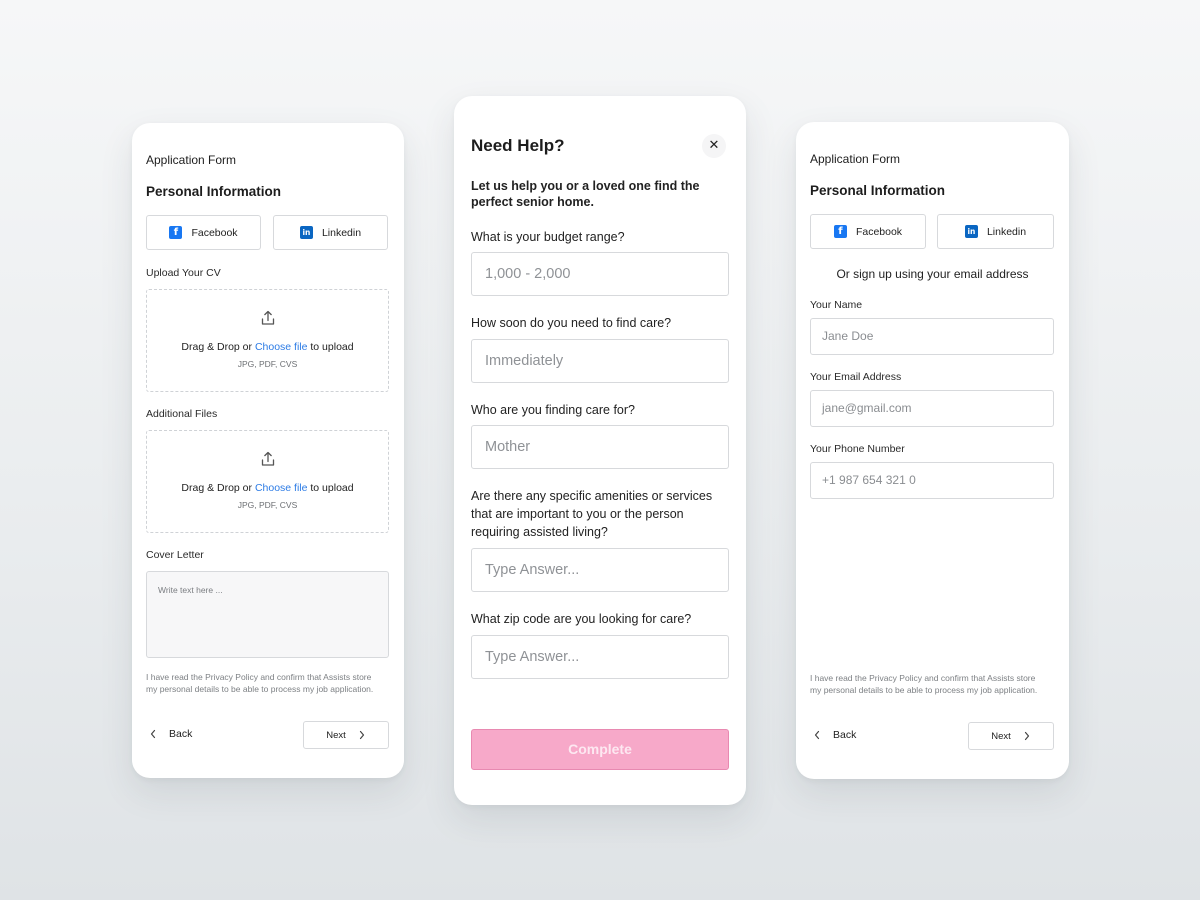 Image resolution: width=1200 pixels, height=900 pixels. I want to click on need-help-title: Need Help?, so click(518, 145).